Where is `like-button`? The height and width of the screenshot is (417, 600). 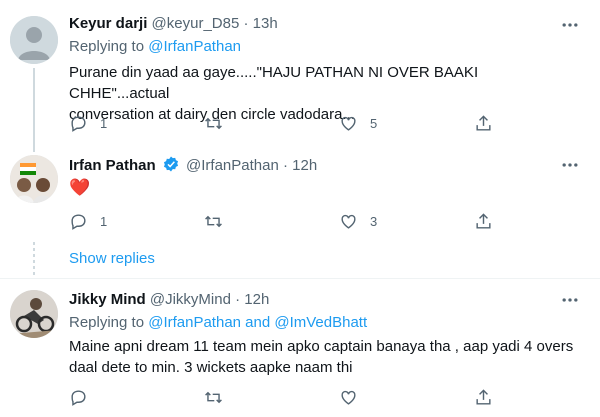
like-button is located at coordinates (348, 397).